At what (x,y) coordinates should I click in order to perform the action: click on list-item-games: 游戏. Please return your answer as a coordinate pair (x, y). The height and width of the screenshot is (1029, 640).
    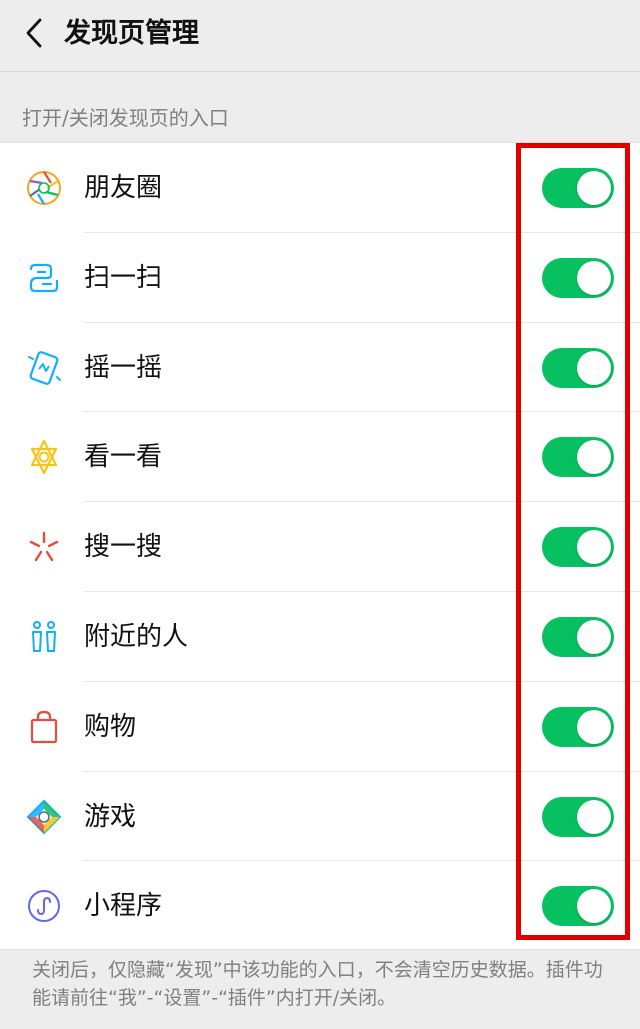
    Looking at the image, I should click on (320, 817).